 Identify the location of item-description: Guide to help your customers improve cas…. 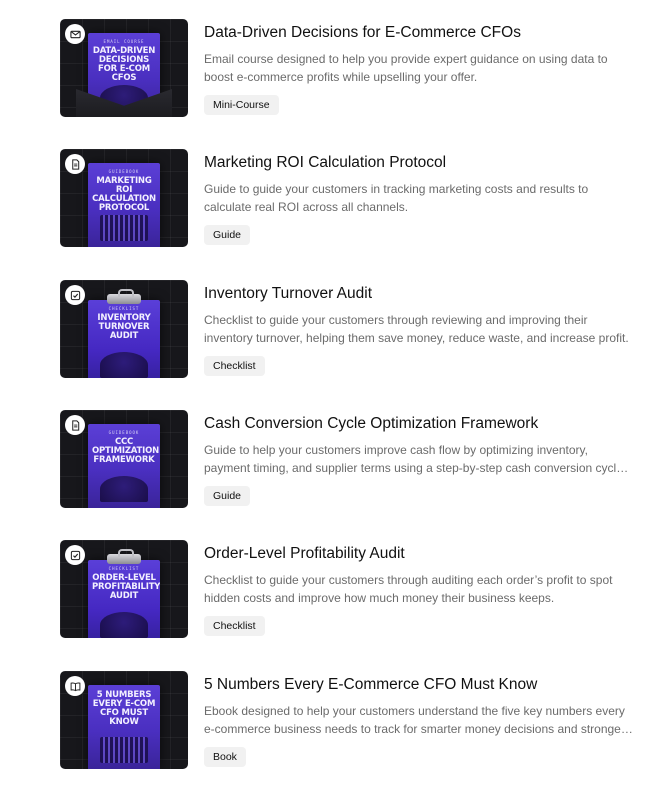
(413, 459).